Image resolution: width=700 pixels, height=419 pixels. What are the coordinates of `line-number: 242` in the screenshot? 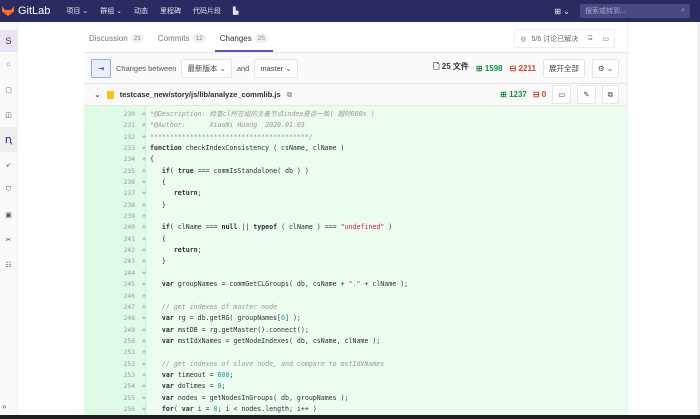 It's located at (109, 250).